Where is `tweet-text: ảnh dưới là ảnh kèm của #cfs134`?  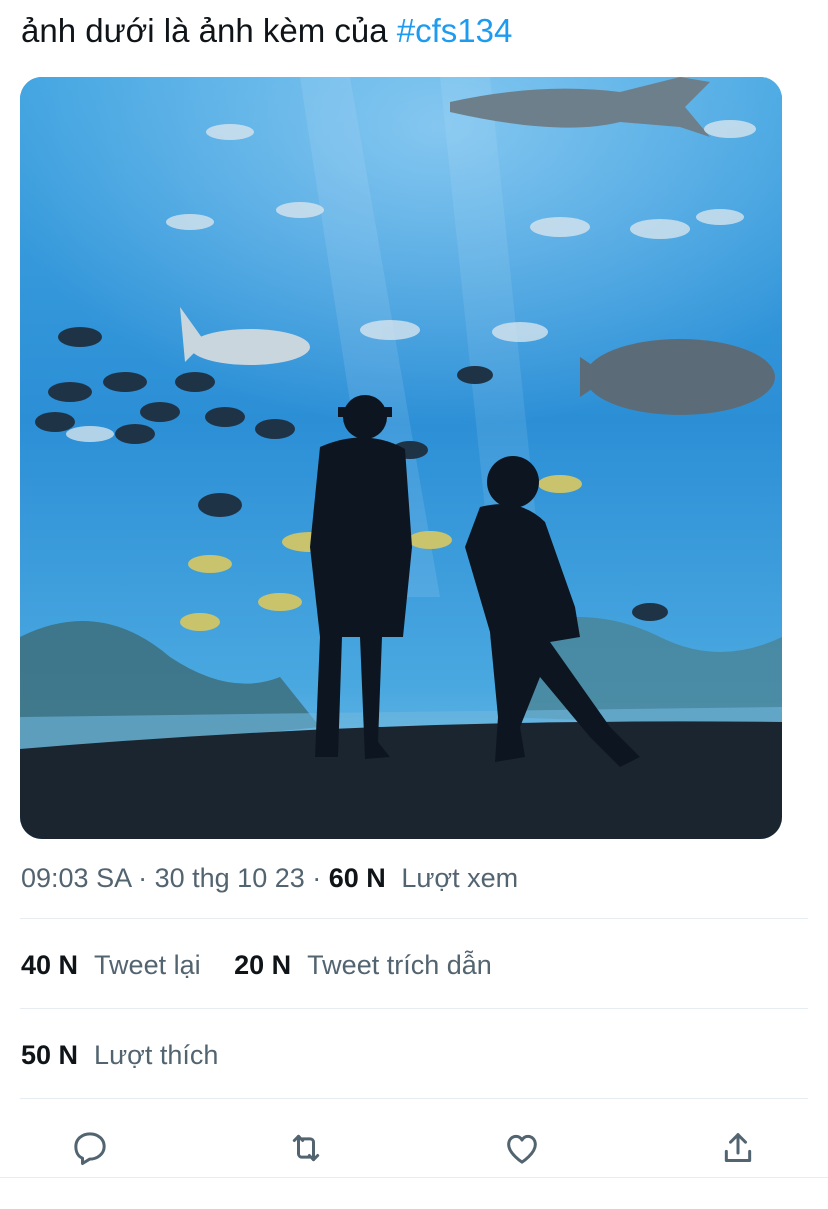
tweet-text: ảnh dưới là ảnh kèm của #cfs134 is located at coordinates (266, 31).